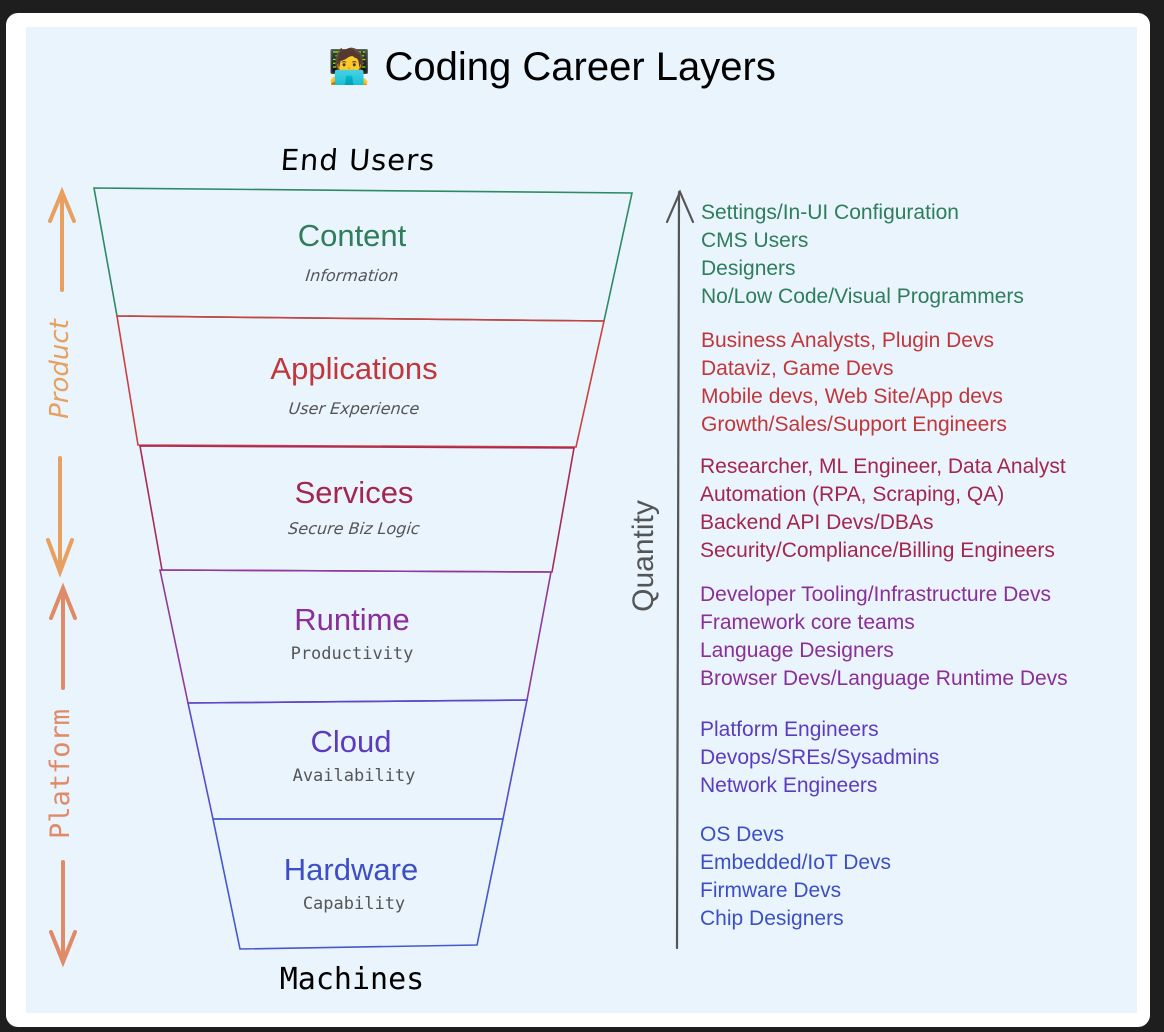 The image size is (1164, 1032). Describe the element at coordinates (862, 296) in the screenshot. I see `role-item: No/Low Code/Visual Programmers` at that location.